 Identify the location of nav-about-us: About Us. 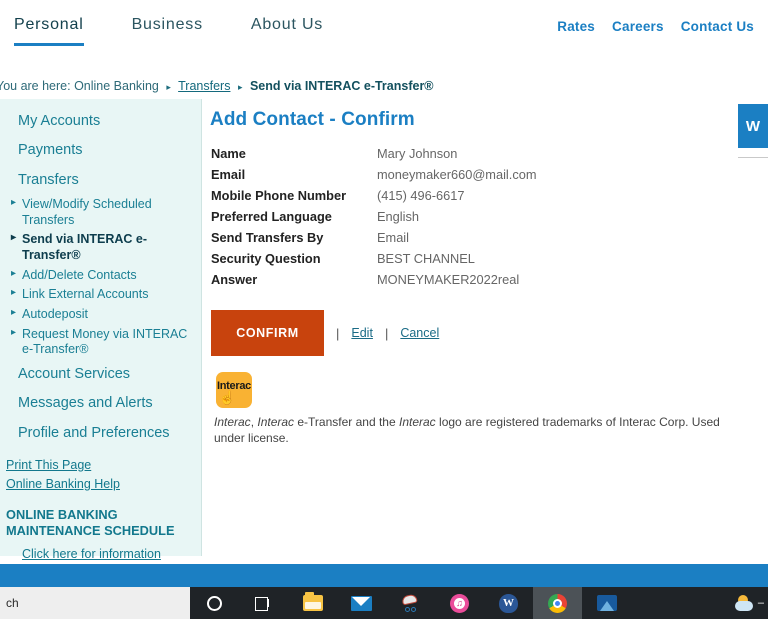
(287, 31).